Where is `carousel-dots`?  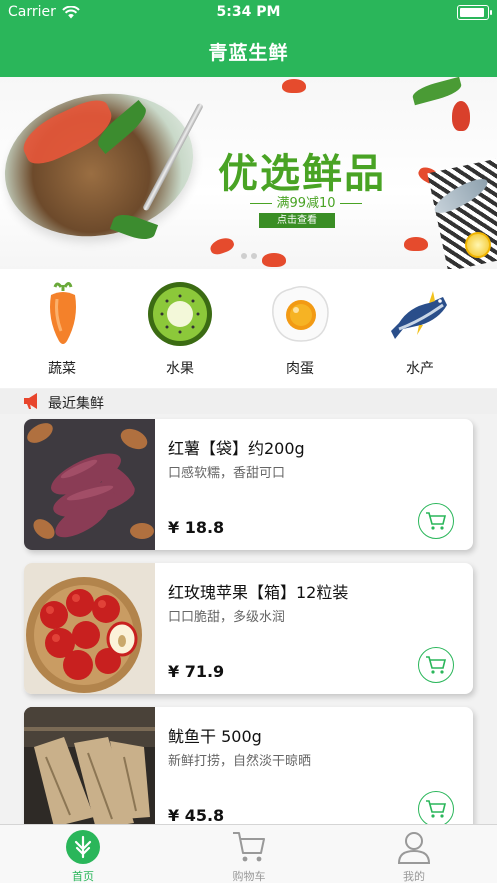 carousel-dots is located at coordinates (248, 253).